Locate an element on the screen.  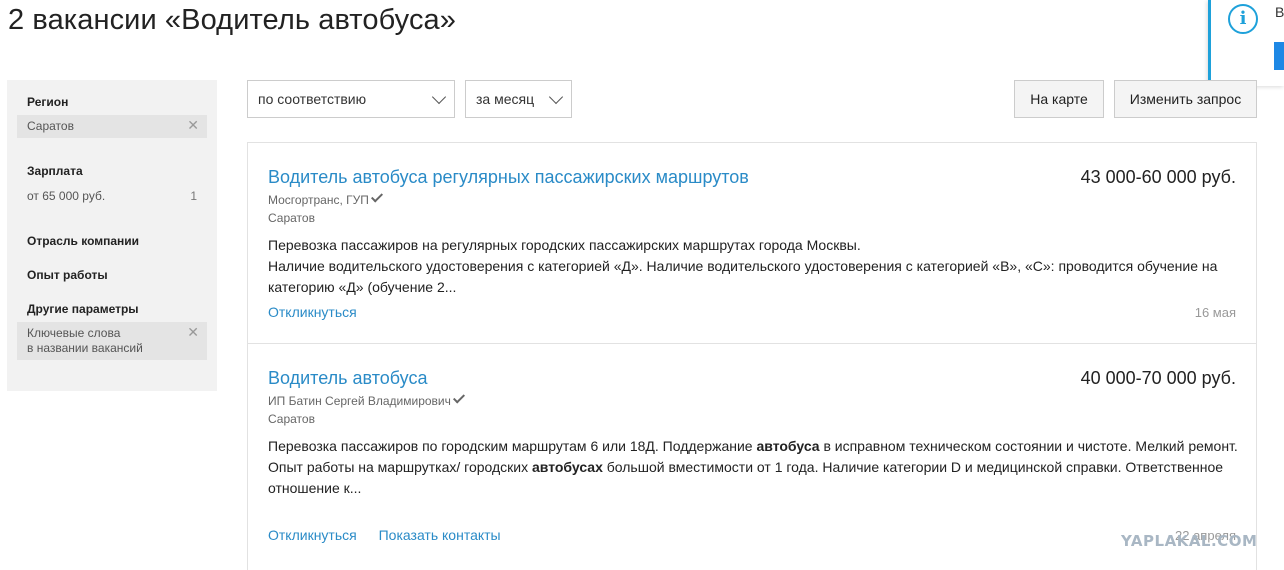
keywords-chip-line2: в названии вакансий is located at coordinates (85, 348).